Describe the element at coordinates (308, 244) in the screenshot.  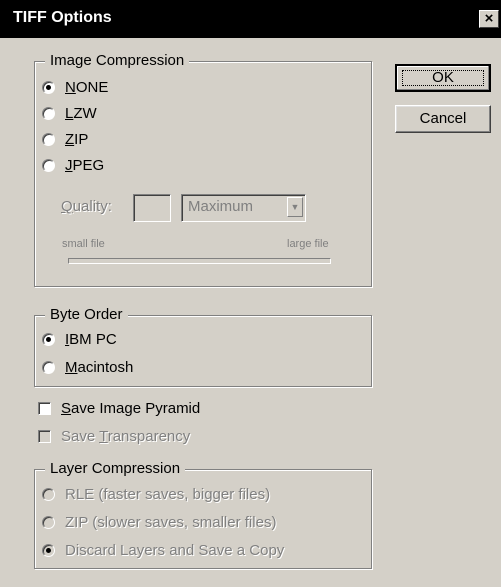
I see `large-file-label: large file` at that location.